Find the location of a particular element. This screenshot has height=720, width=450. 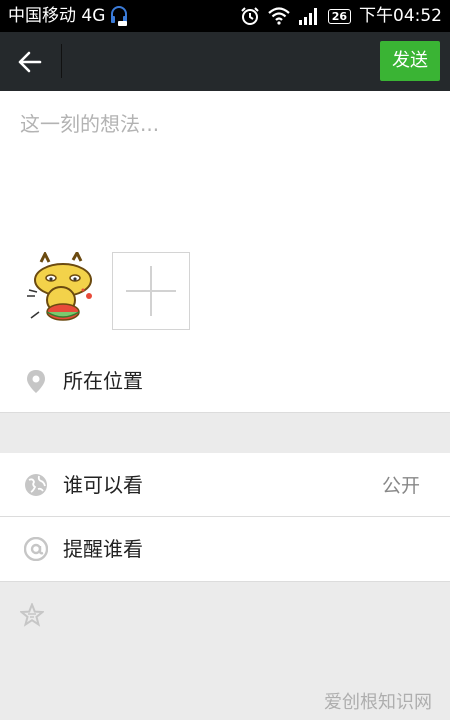

section-divider is located at coordinates (225, 412).